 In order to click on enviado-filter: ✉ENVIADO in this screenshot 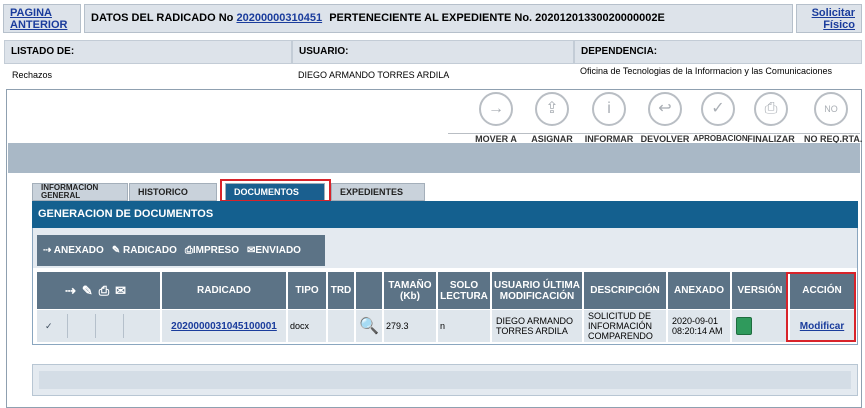, I will do `click(274, 250)`.